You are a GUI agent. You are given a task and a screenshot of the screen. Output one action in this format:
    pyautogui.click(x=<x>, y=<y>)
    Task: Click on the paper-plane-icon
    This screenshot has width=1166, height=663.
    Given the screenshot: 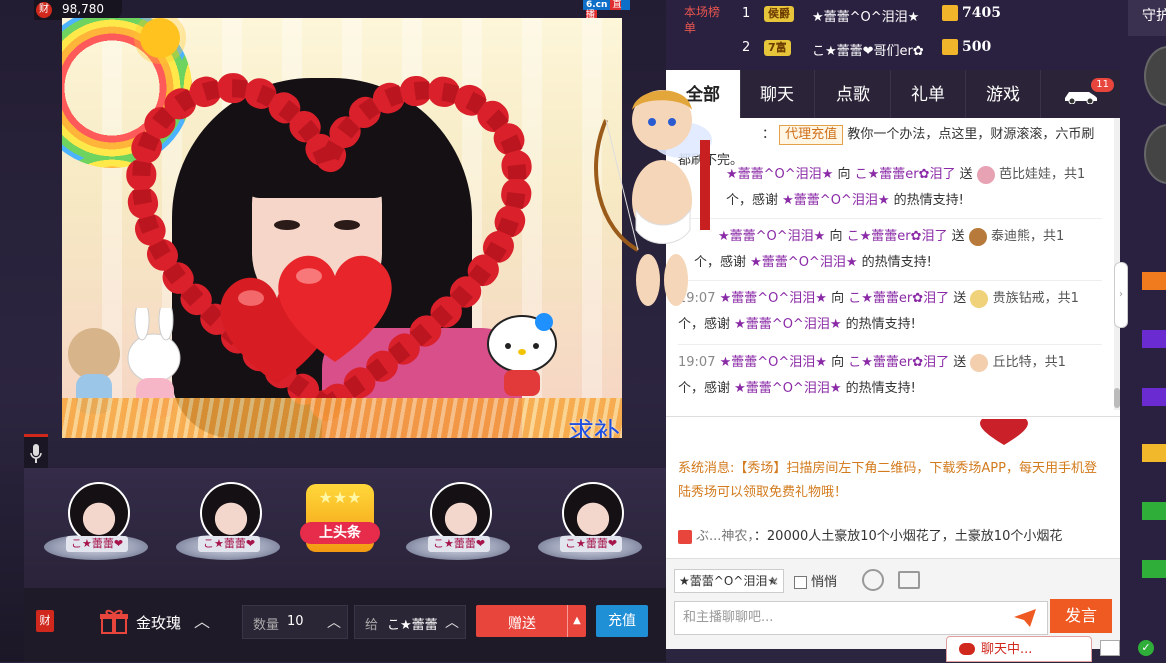 What is the action you would take?
    pyautogui.click(x=1025, y=618)
    